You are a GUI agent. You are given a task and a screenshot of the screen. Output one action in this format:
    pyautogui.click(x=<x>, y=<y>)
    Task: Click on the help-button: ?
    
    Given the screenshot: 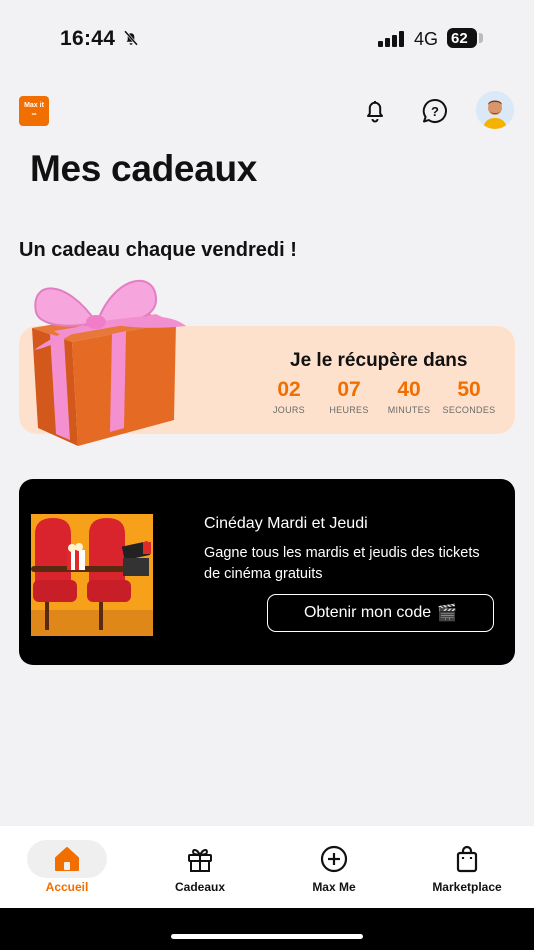 What is the action you would take?
    pyautogui.click(x=435, y=111)
    